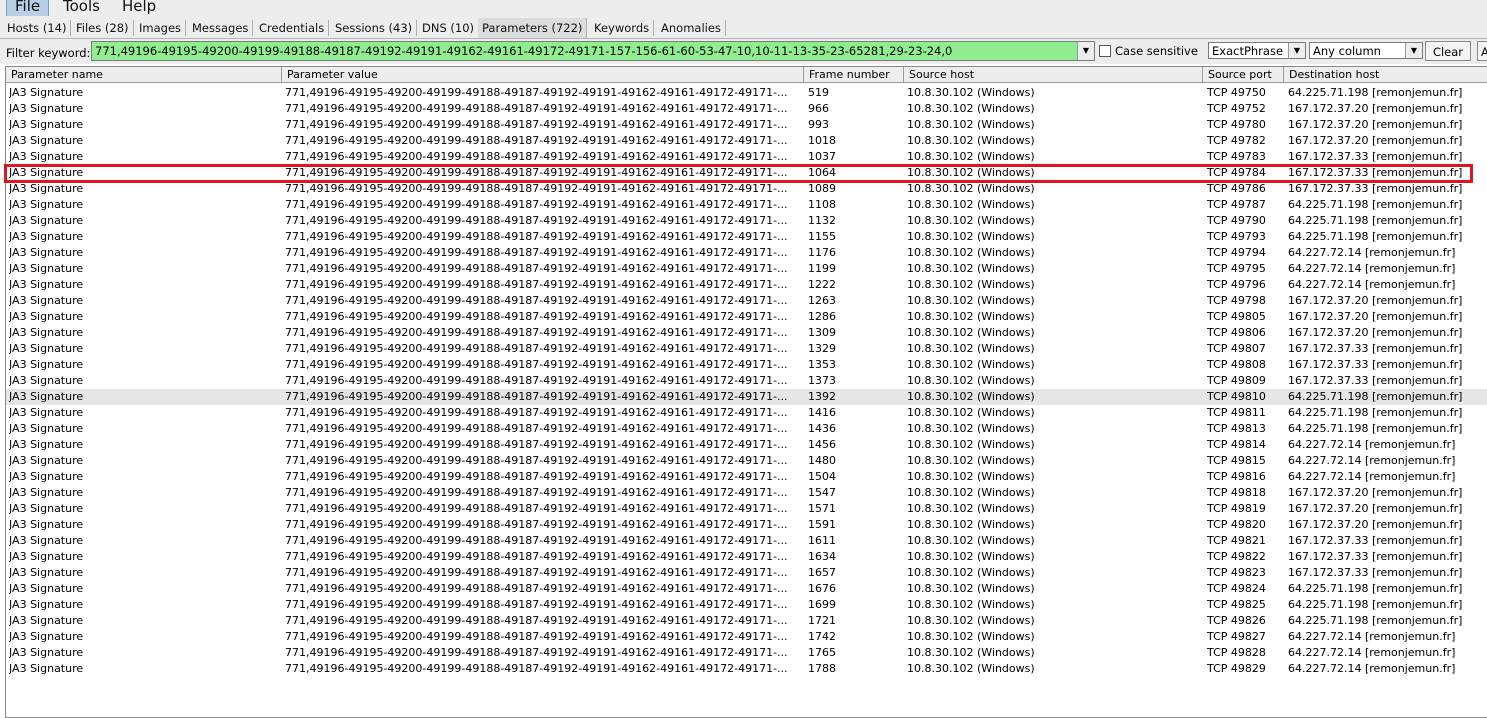  Describe the element at coordinates (1248, 51) in the screenshot. I see `match-mode-value: ExactPhrase` at that location.